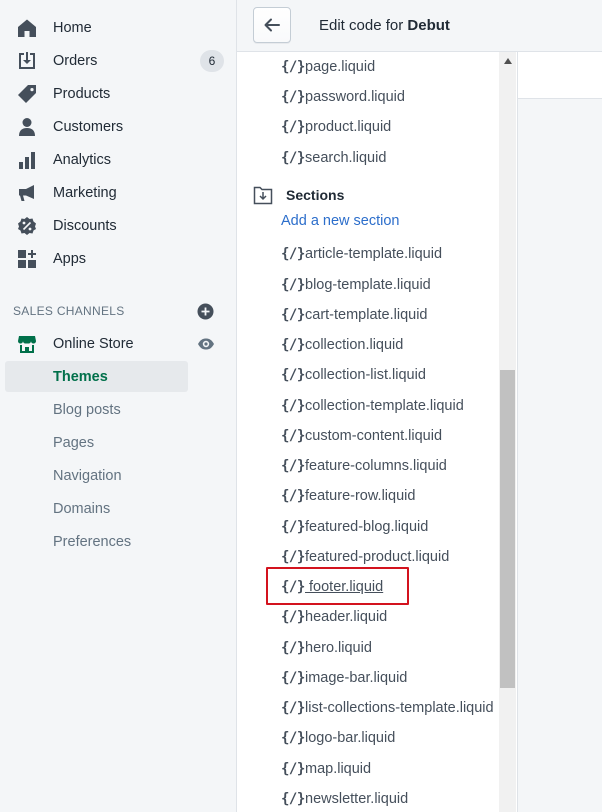  I want to click on file-item: {/} list-collections-template.liquid, so click(387, 708).